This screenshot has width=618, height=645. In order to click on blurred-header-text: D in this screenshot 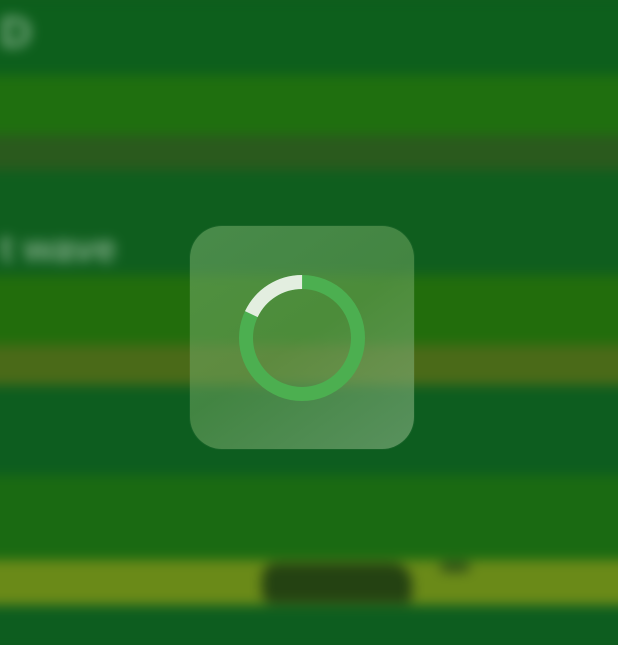, I will do `click(16, 32)`.